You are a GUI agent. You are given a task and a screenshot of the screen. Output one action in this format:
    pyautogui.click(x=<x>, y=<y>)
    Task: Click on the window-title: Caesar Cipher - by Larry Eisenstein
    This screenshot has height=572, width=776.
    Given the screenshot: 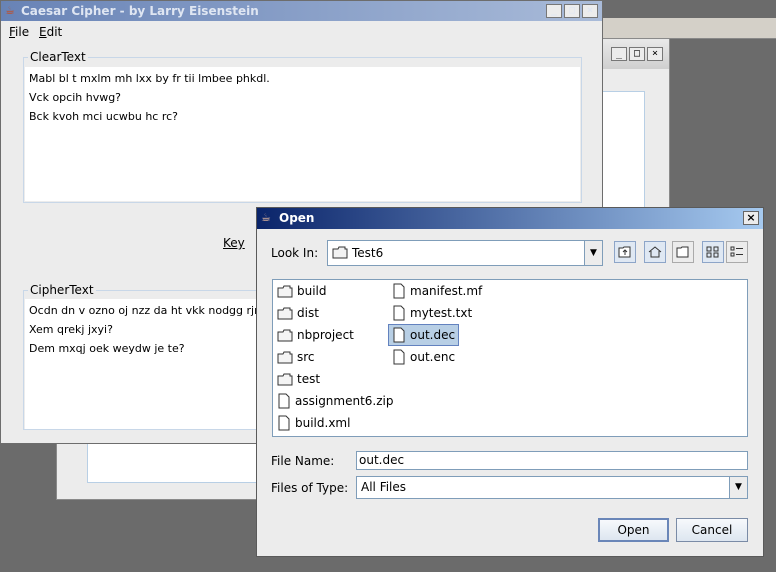 What is the action you would take?
    pyautogui.click(x=140, y=11)
    